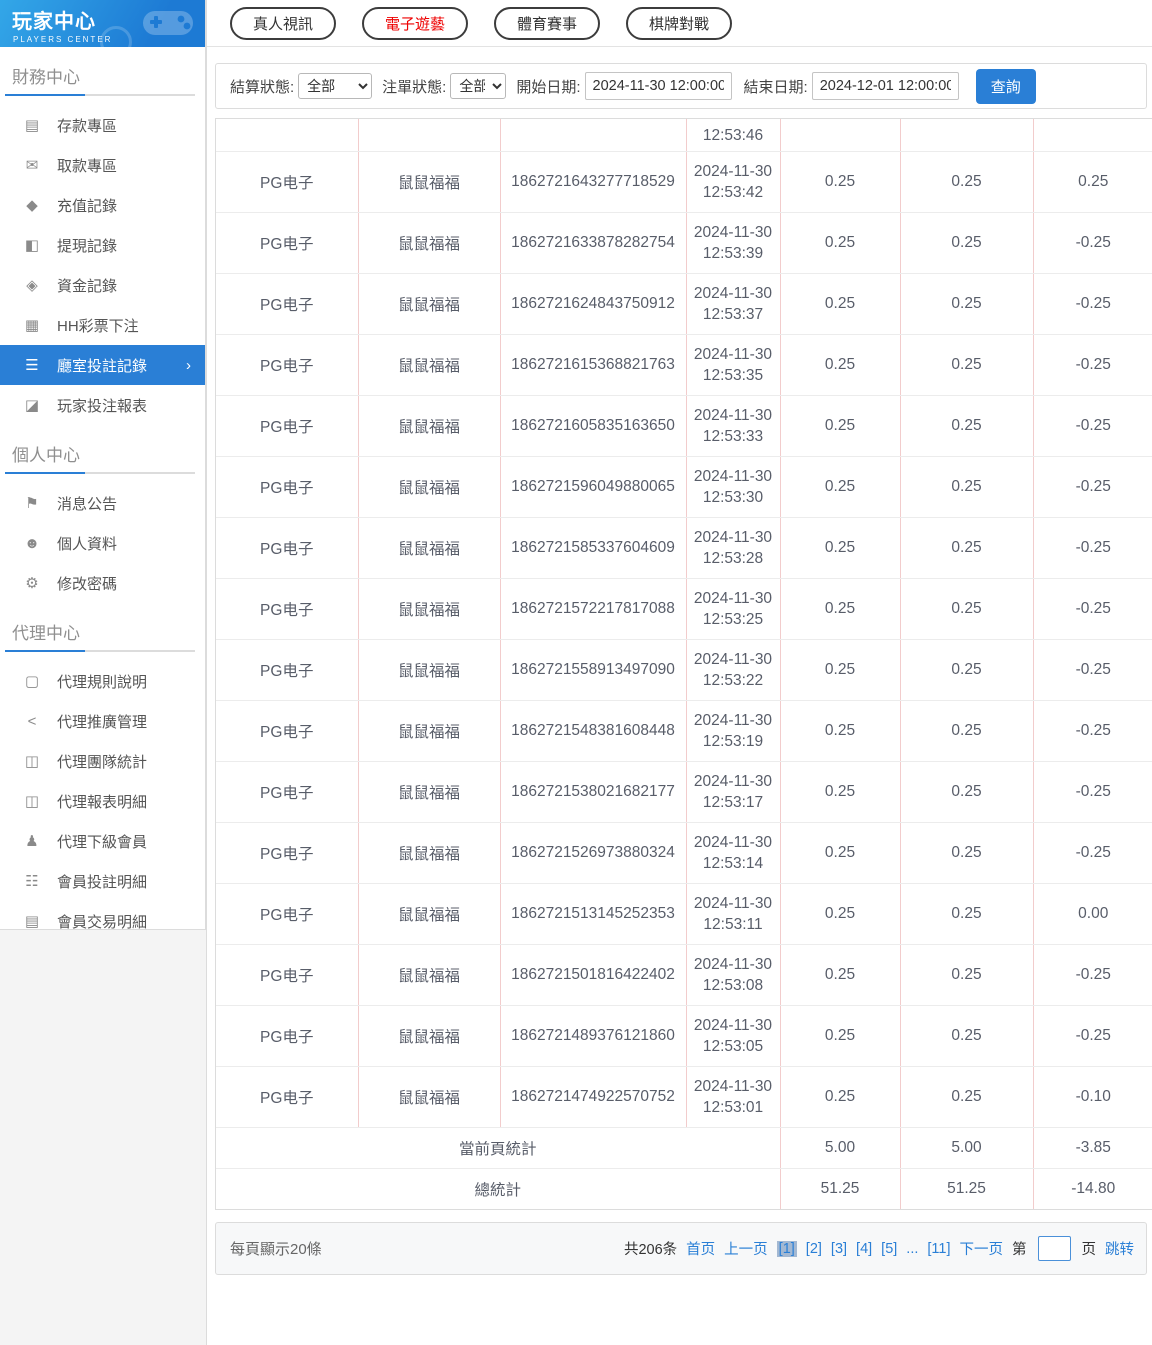 This screenshot has width=1152, height=1345. Describe the element at coordinates (1092, 182) in the screenshot. I see `cell-win-loss: 0.25` at that location.